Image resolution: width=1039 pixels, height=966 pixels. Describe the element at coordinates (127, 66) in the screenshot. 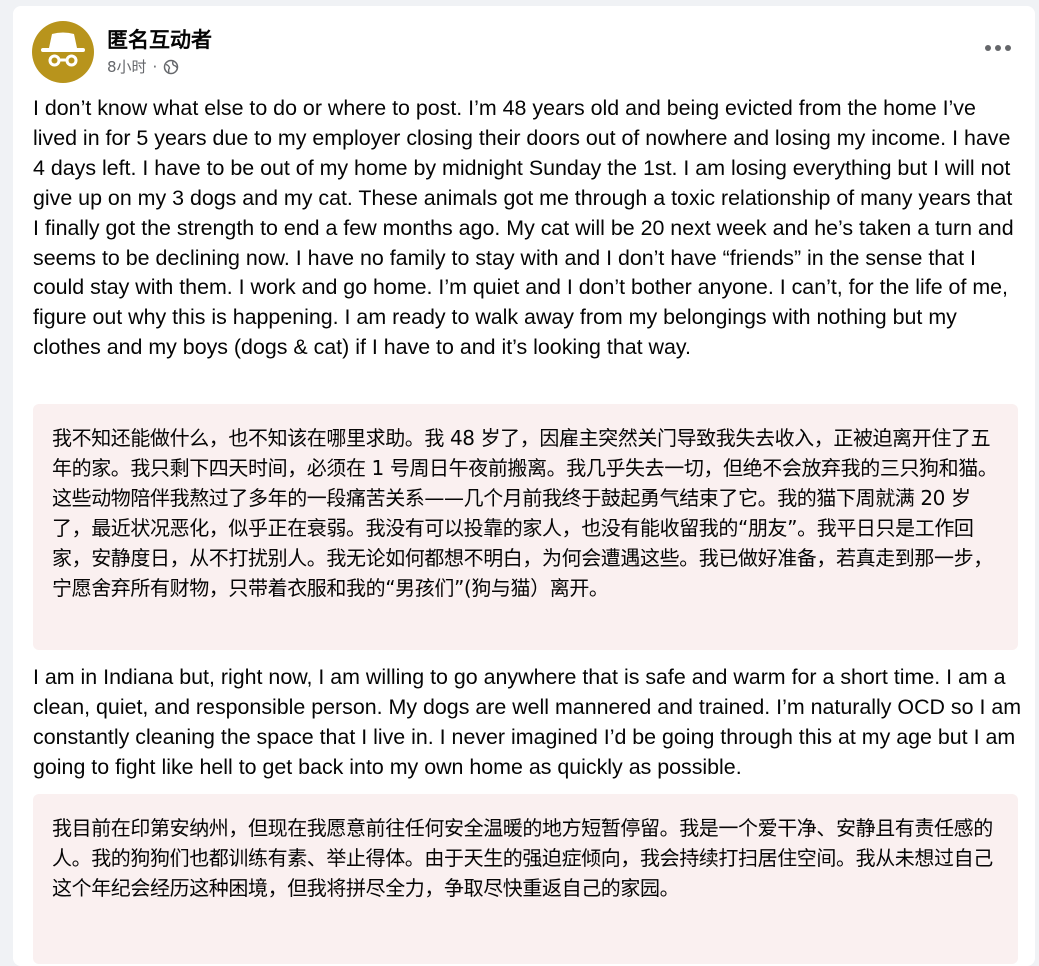

I see `post-timestamp: 8小时` at that location.